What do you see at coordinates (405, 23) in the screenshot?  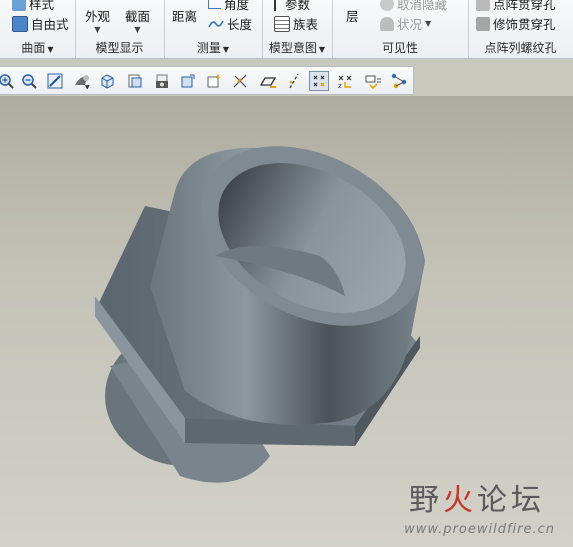 I see `status-button: 状况 ▼` at bounding box center [405, 23].